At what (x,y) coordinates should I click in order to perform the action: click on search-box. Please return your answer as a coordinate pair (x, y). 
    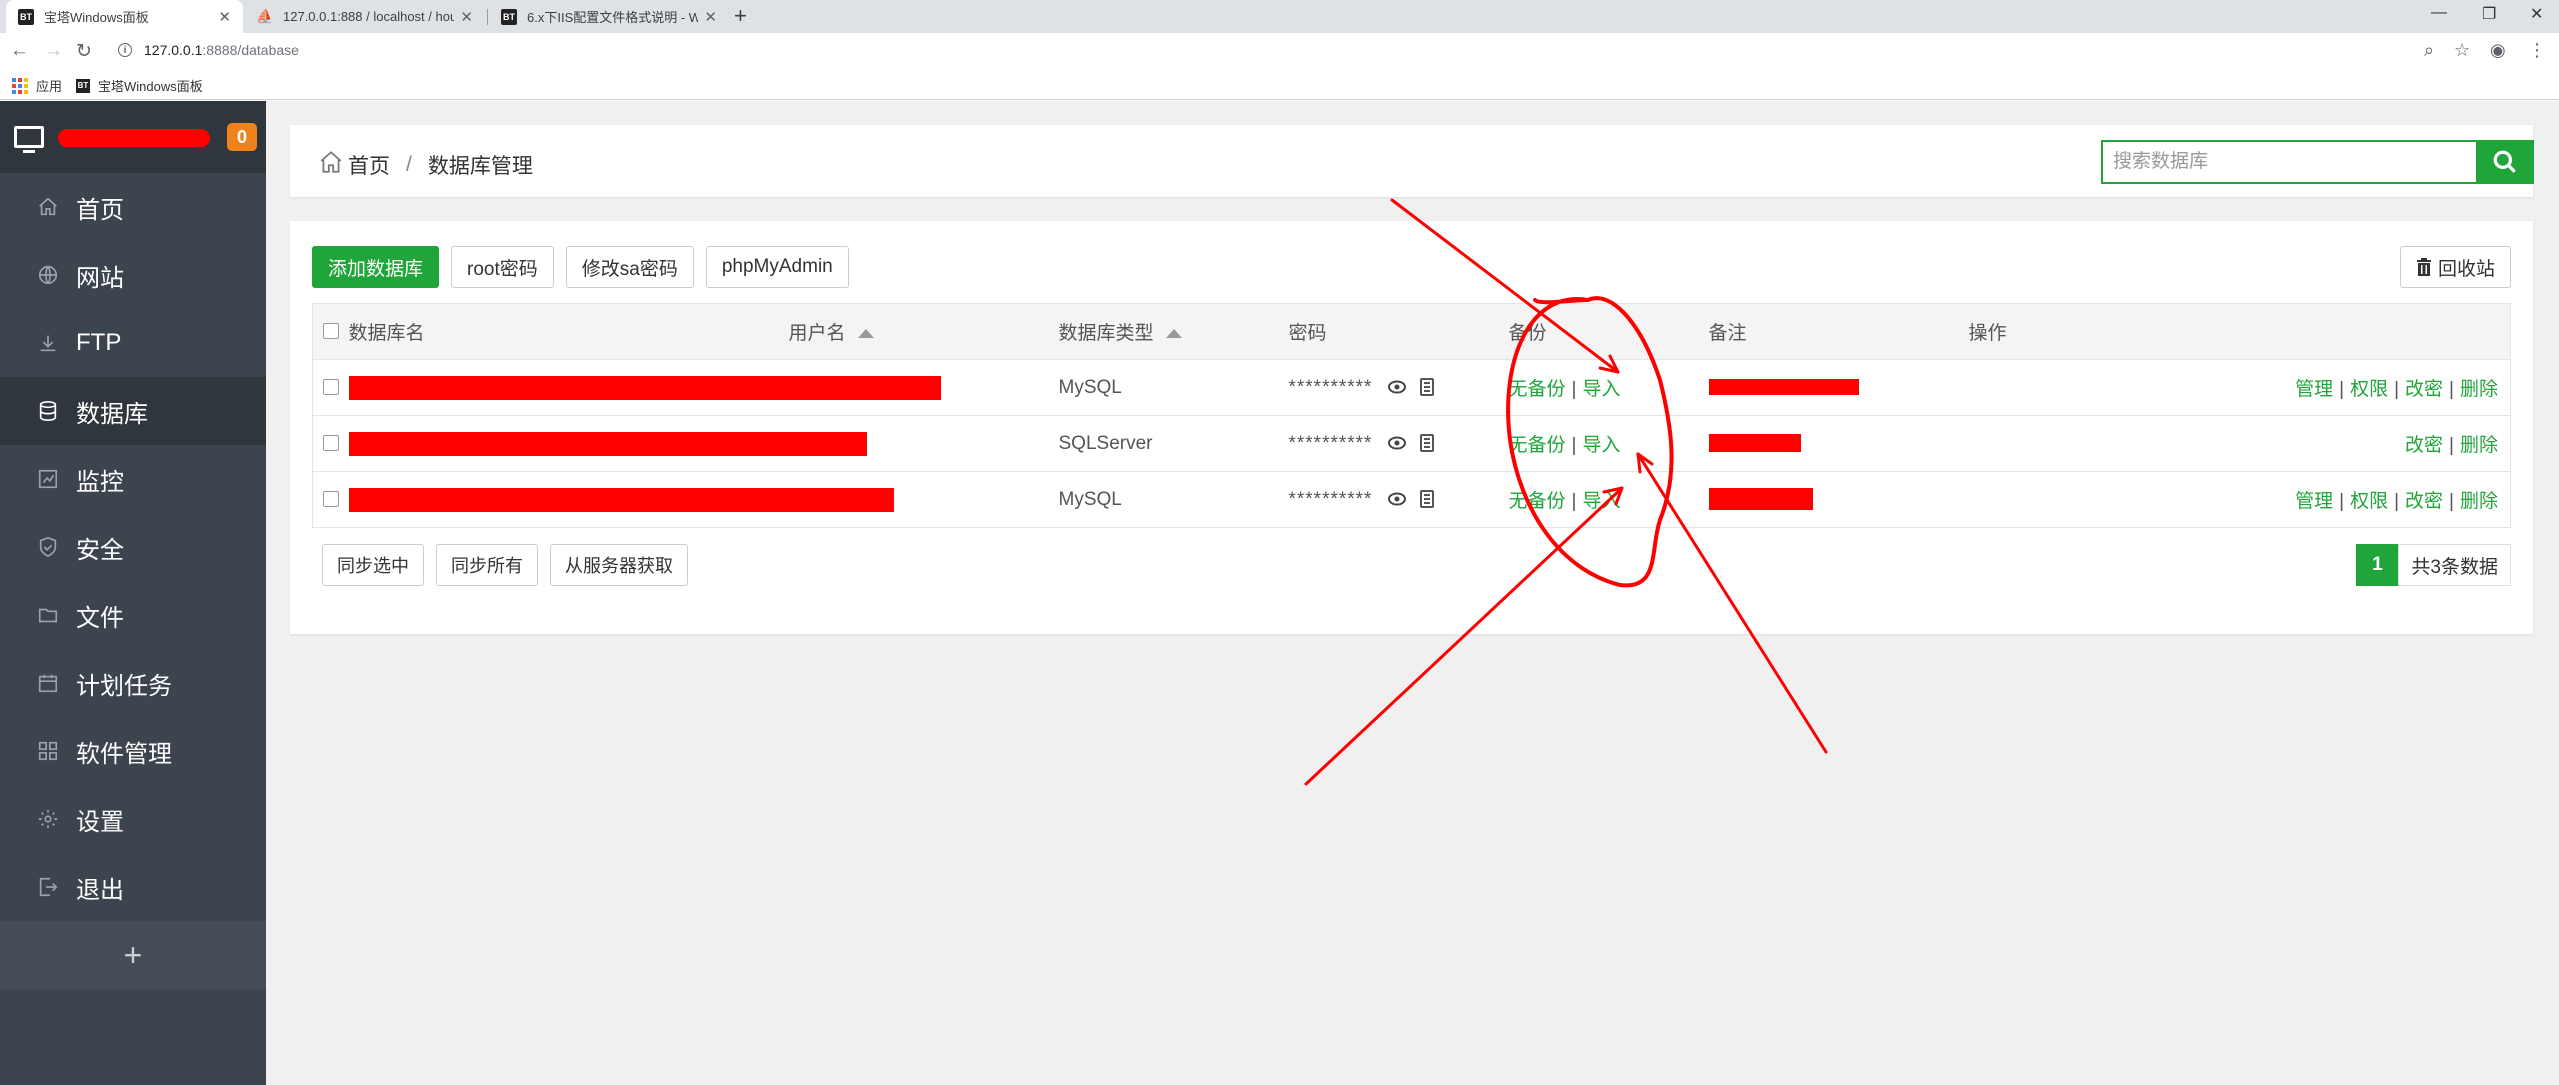
    Looking at the image, I should click on (2317, 162).